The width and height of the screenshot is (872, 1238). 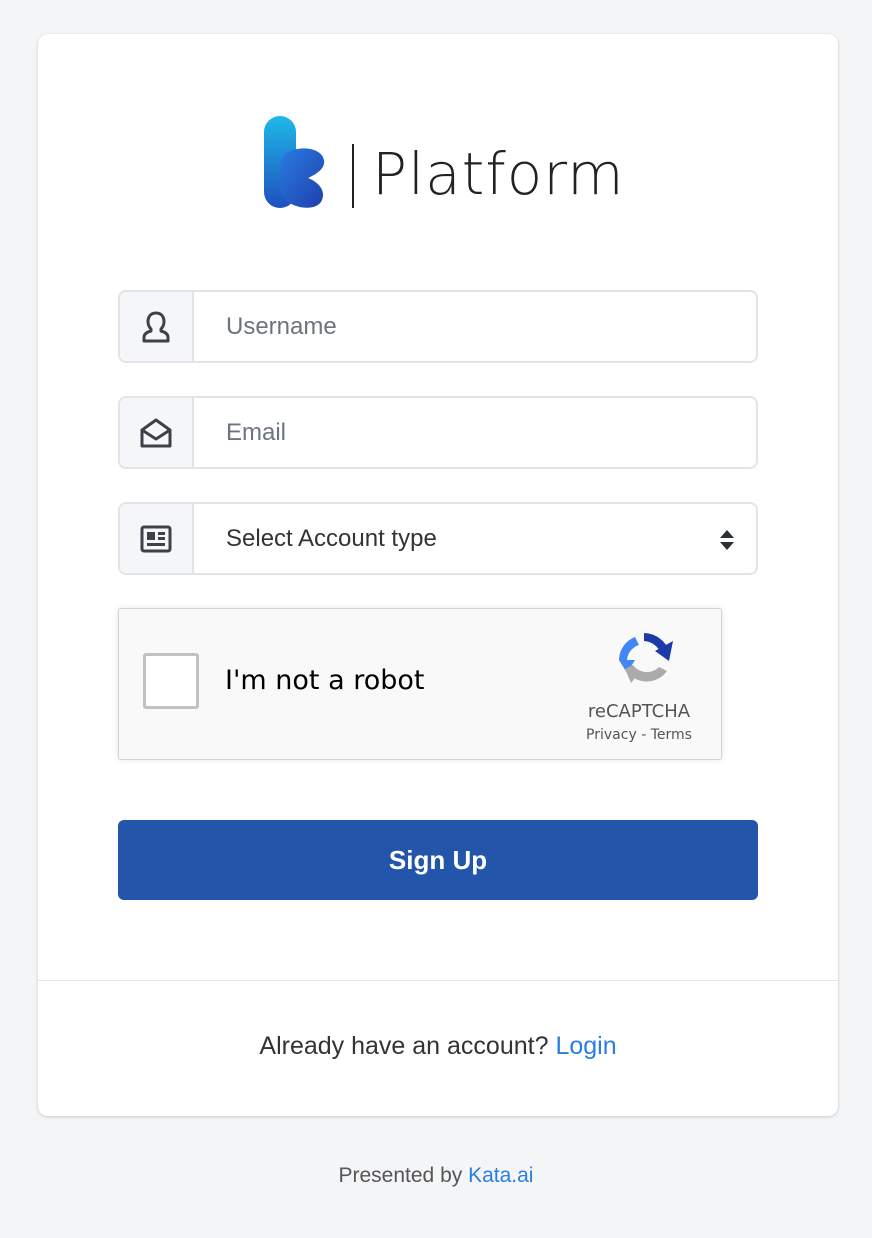 I want to click on recaptcha-terms-link: Terms, so click(x=671, y=735).